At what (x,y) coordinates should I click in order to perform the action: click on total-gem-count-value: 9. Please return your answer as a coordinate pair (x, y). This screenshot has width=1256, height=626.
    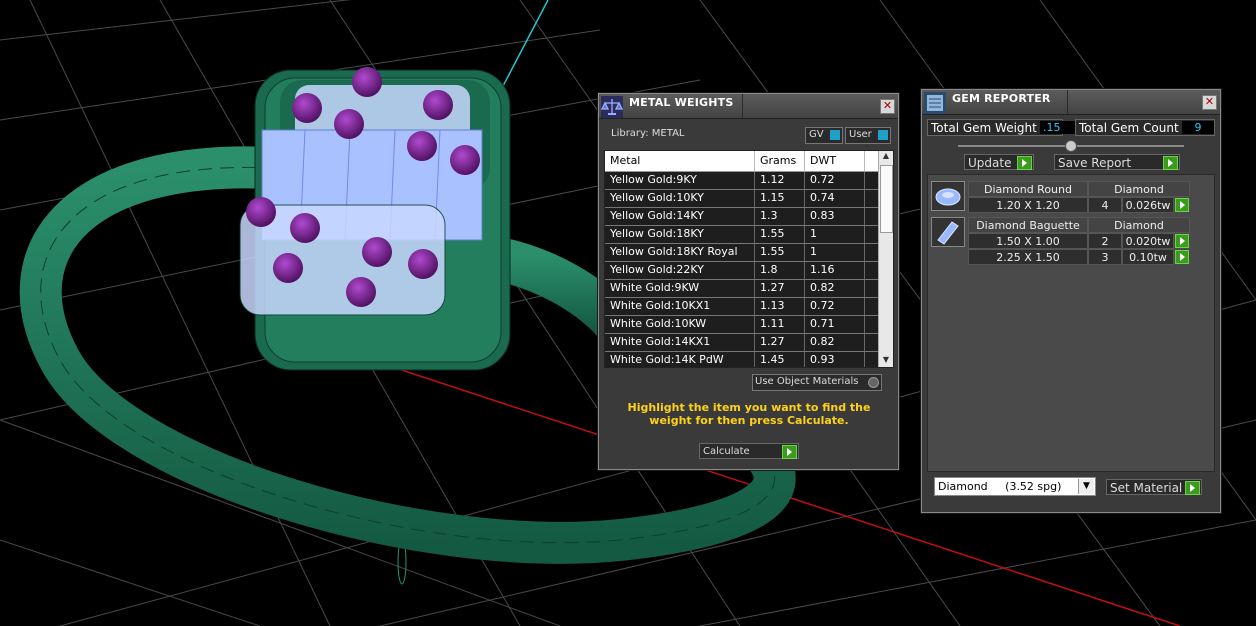
    Looking at the image, I should click on (1198, 127).